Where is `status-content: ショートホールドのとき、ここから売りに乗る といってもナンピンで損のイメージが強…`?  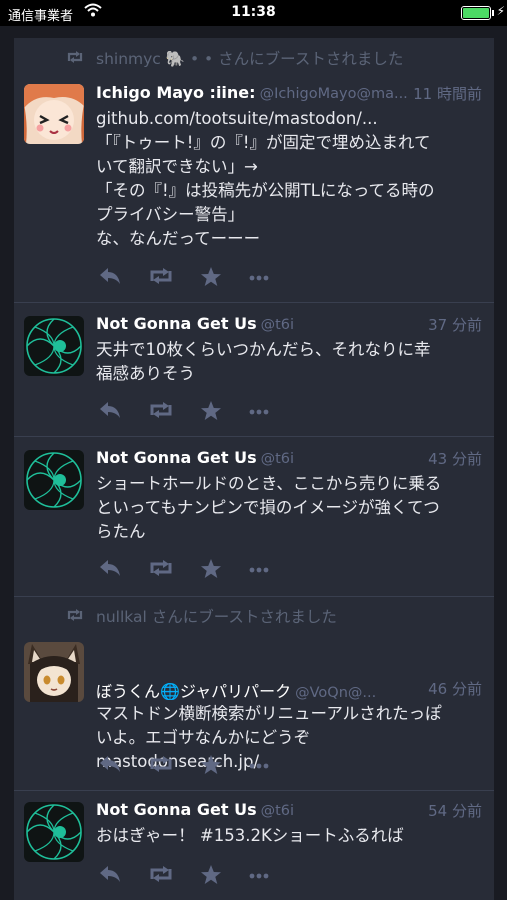 status-content: ショートホールドのとき、ここから売りに乗る といってもナンピンで損のイメージが強… is located at coordinates (291, 508).